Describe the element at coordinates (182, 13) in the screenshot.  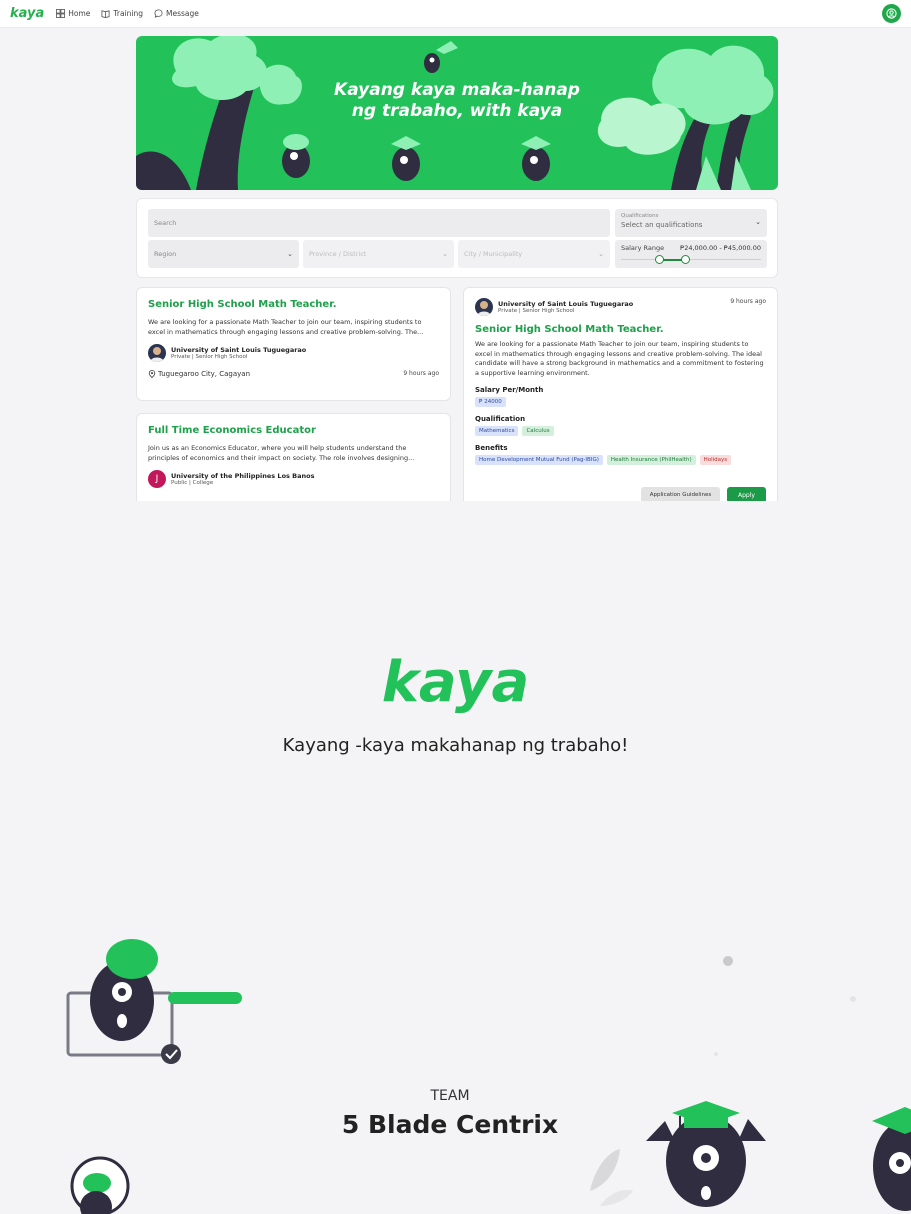
I see `nav-message-label: Message` at that location.